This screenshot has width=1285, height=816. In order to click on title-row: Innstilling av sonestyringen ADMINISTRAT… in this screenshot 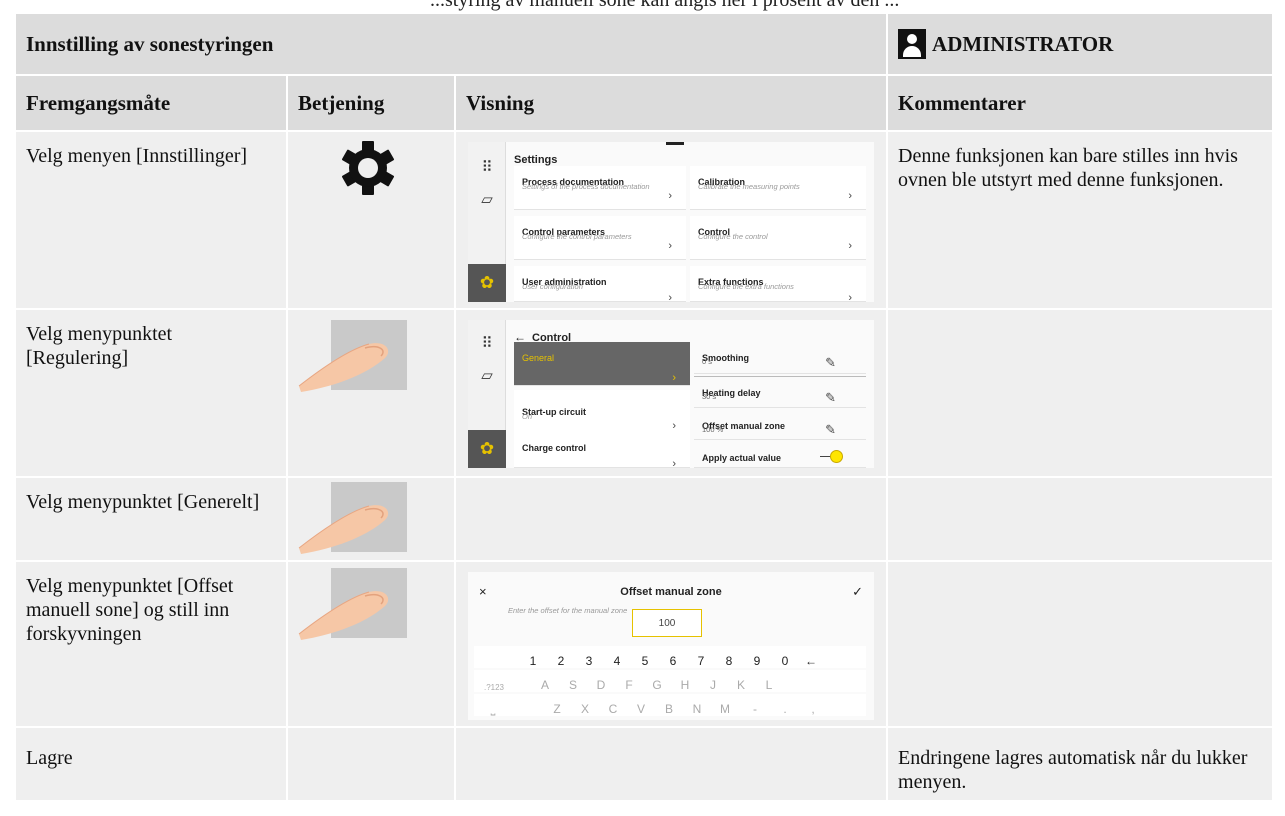, I will do `click(644, 44)`.